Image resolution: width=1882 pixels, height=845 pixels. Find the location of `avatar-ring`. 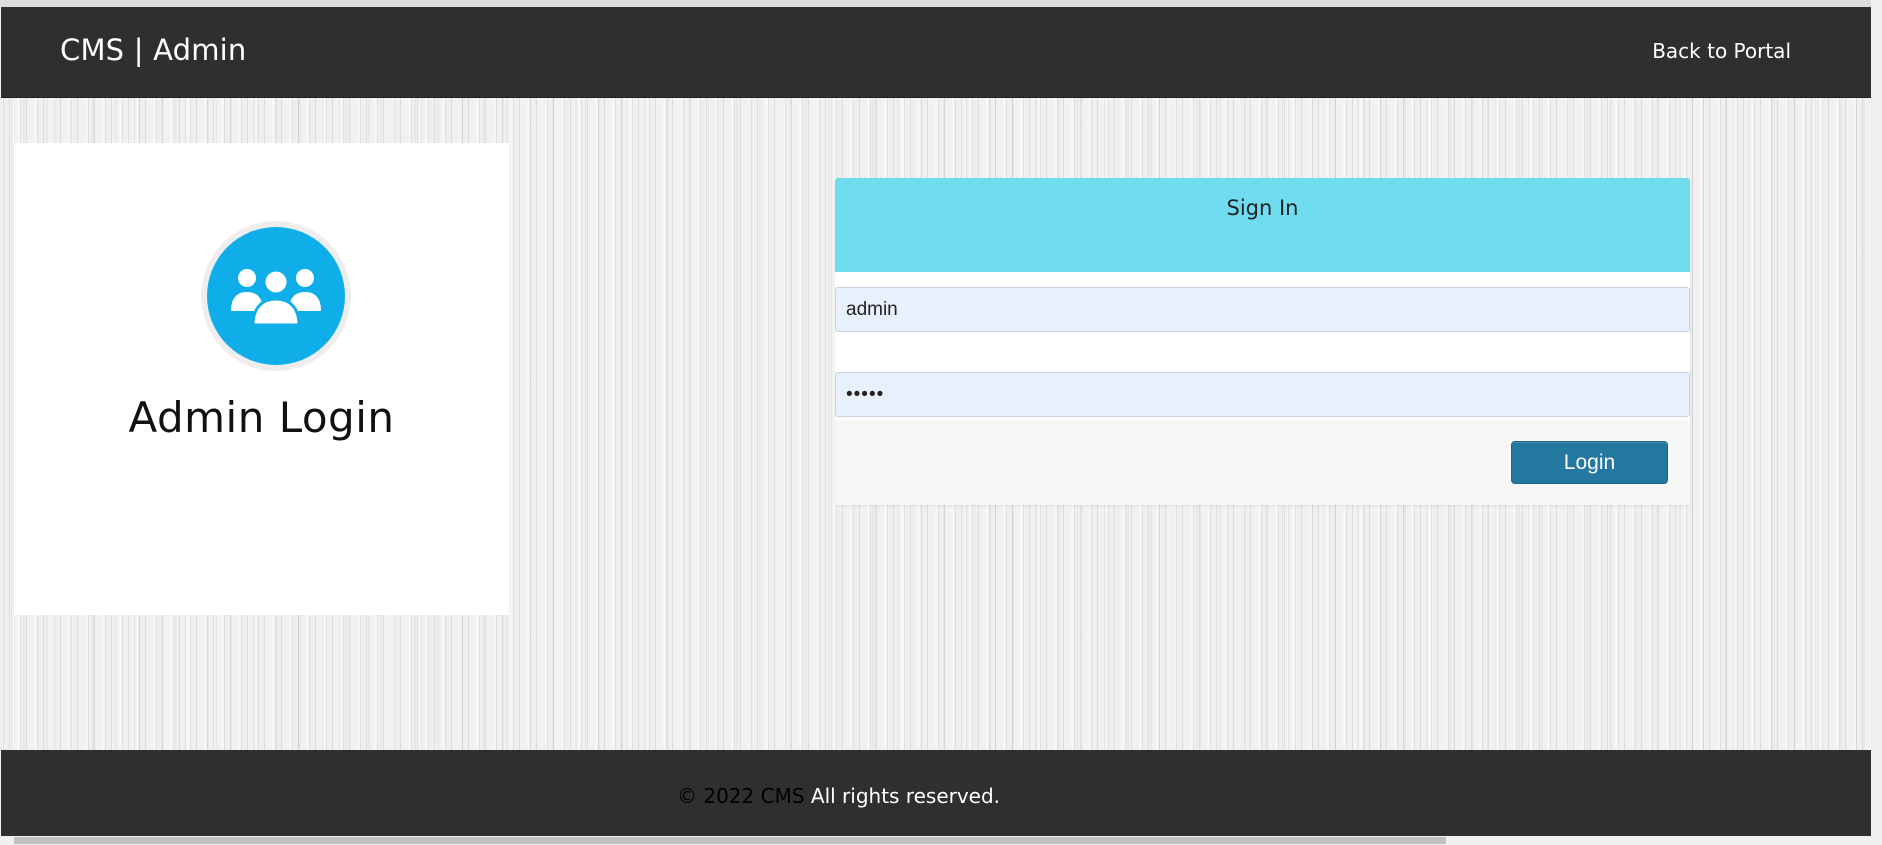

avatar-ring is located at coordinates (276, 296).